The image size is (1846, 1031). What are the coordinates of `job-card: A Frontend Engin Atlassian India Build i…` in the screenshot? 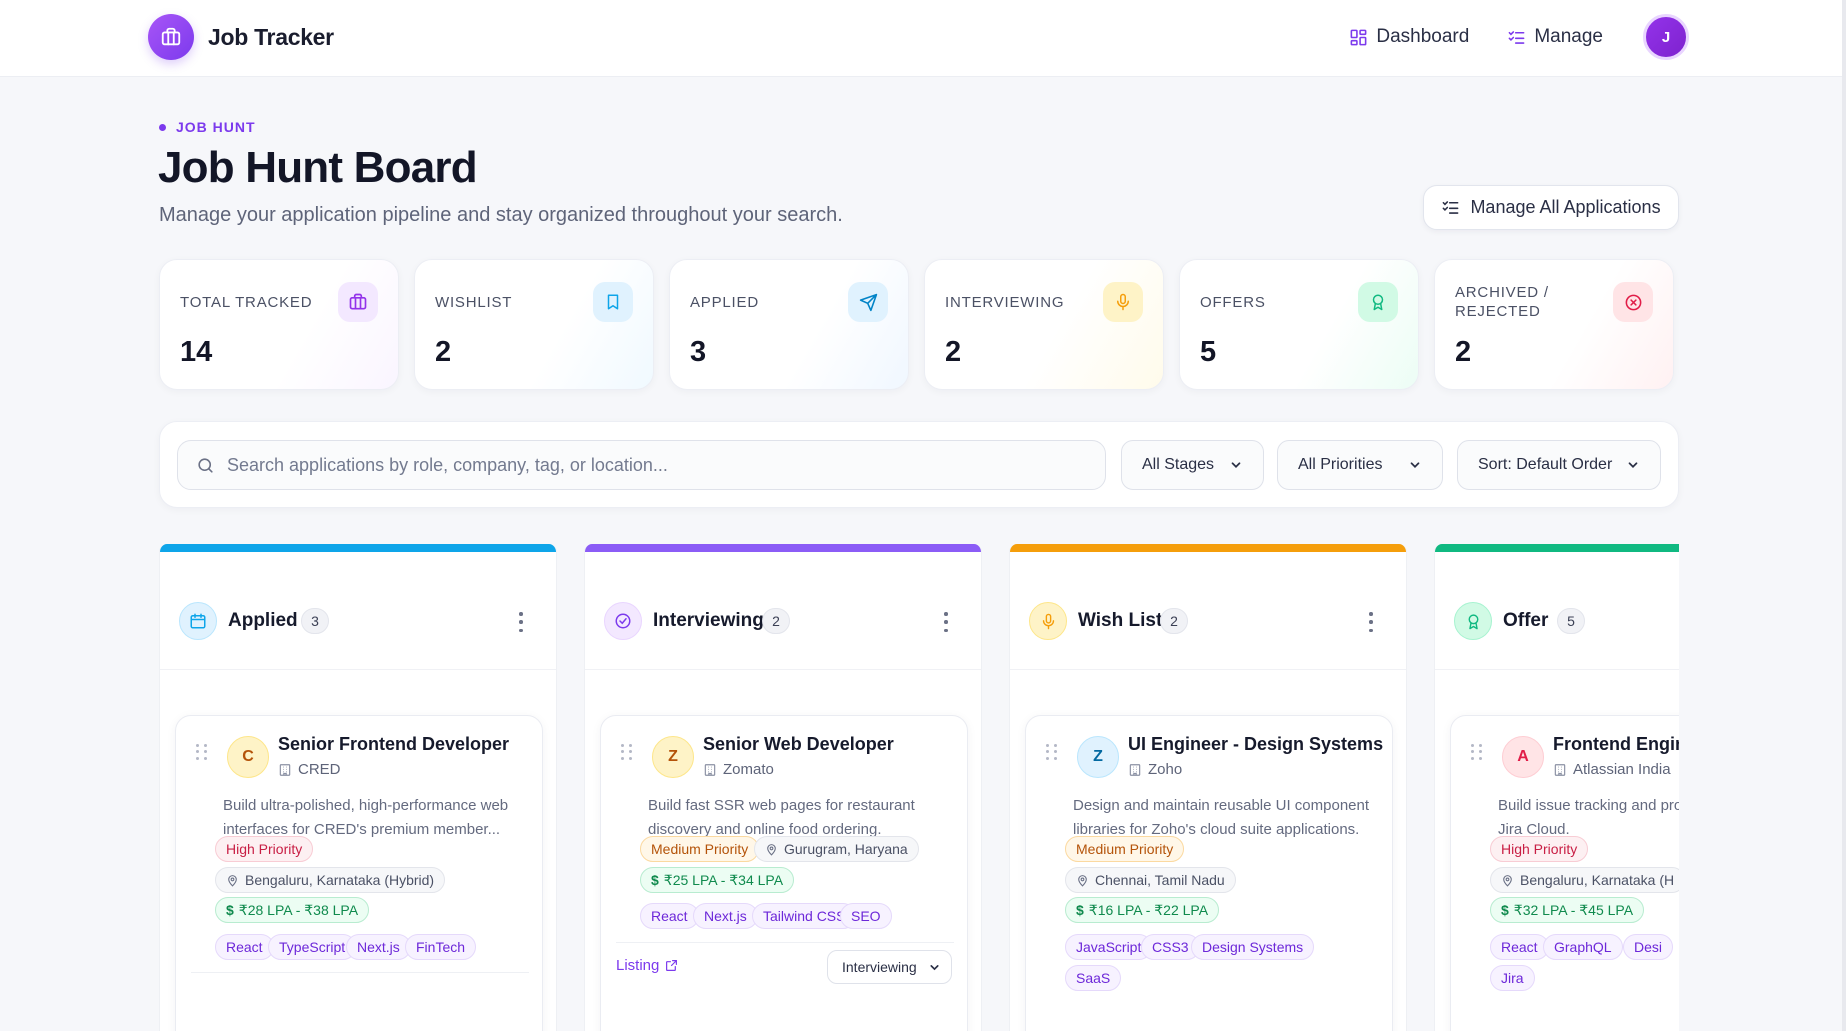 It's located at (1564, 873).